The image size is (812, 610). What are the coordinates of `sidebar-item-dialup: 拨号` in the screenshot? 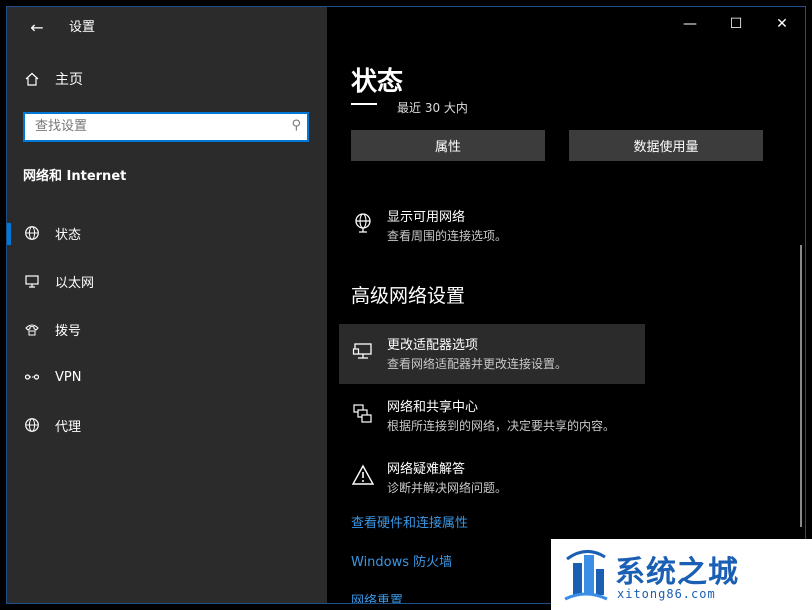 It's located at (167, 329).